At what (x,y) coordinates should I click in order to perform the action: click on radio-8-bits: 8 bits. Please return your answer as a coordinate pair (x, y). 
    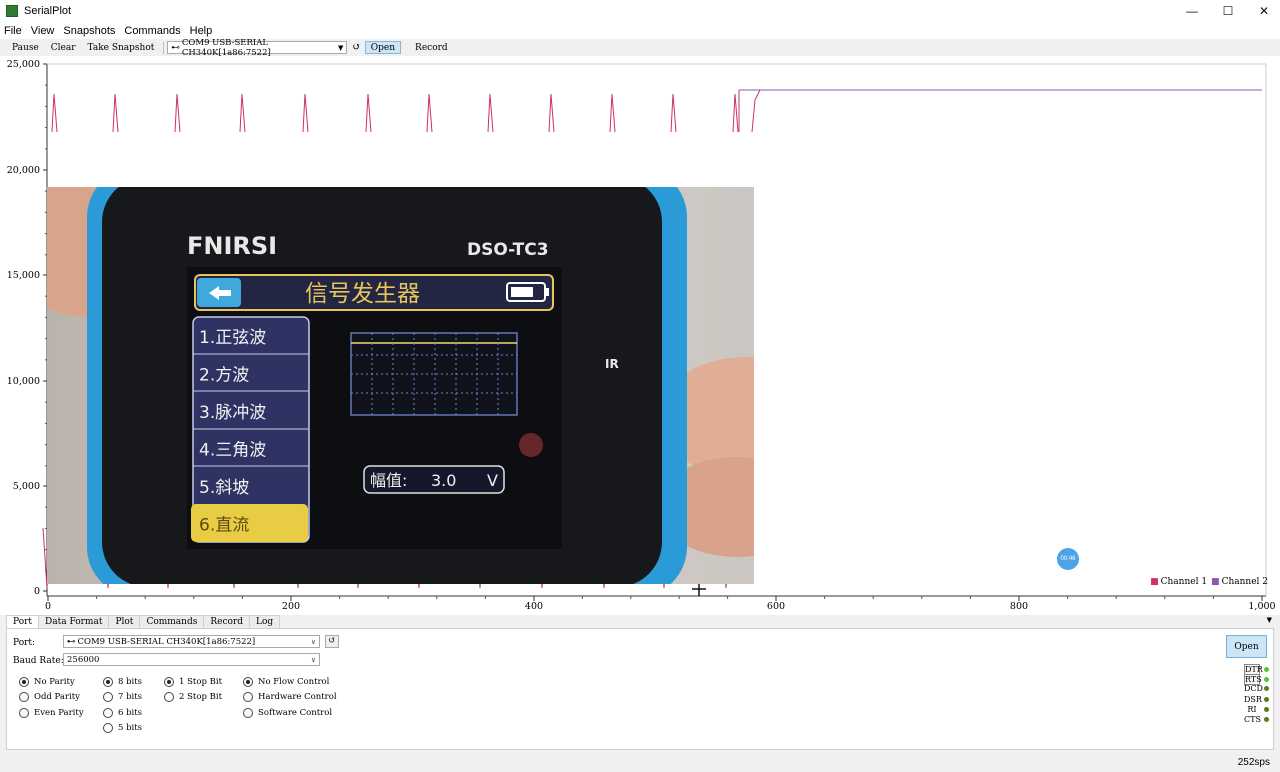
    Looking at the image, I should click on (122, 682).